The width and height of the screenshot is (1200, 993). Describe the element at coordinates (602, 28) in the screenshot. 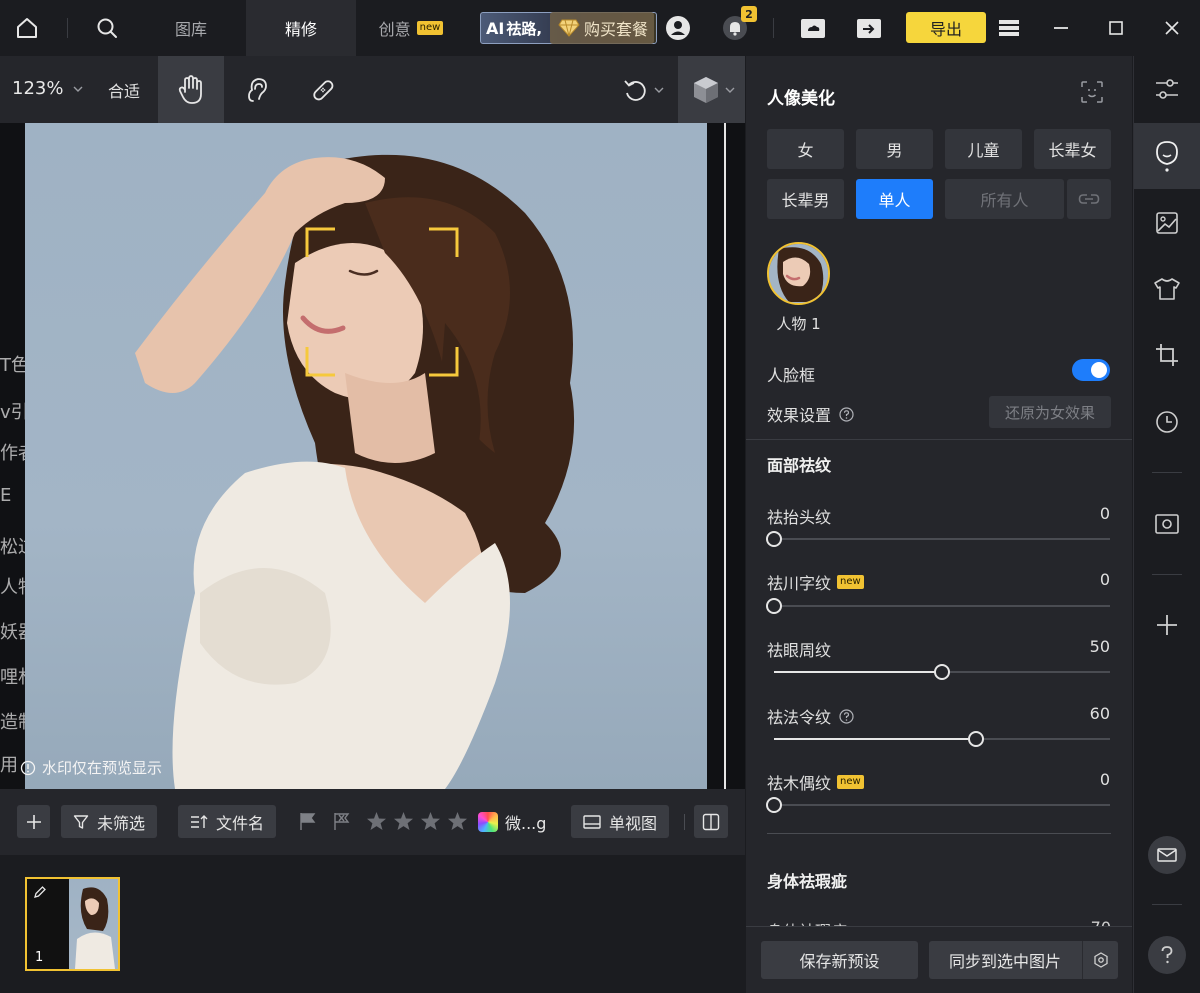

I see `buy-package-button: 购买套餐` at that location.